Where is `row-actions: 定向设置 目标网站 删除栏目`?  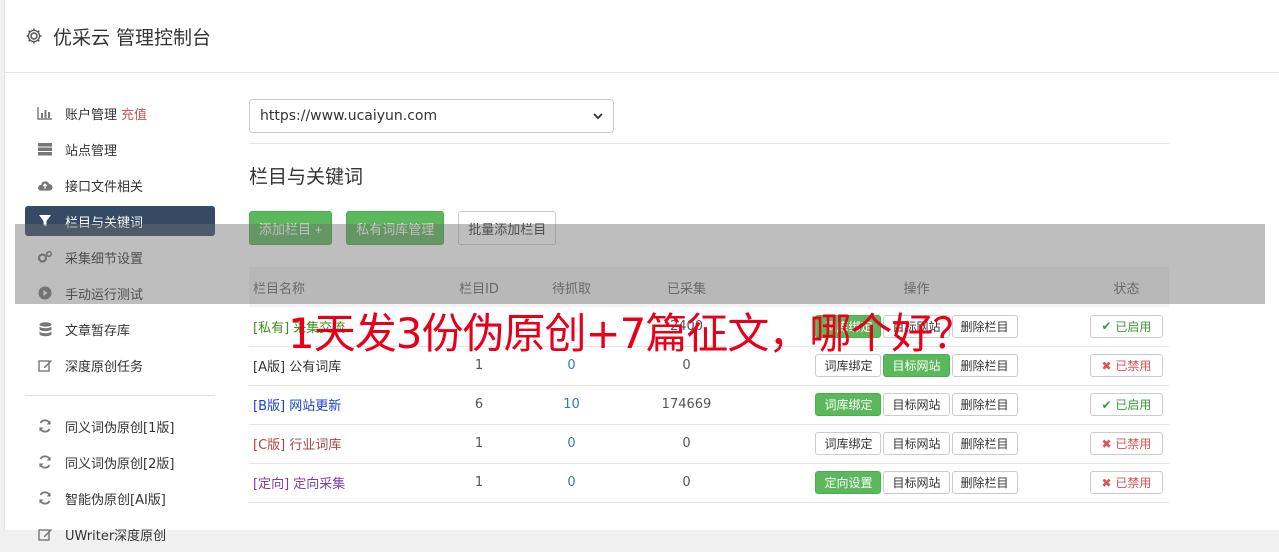
row-actions: 定向设置 目标网站 删除栏目 is located at coordinates (916, 482).